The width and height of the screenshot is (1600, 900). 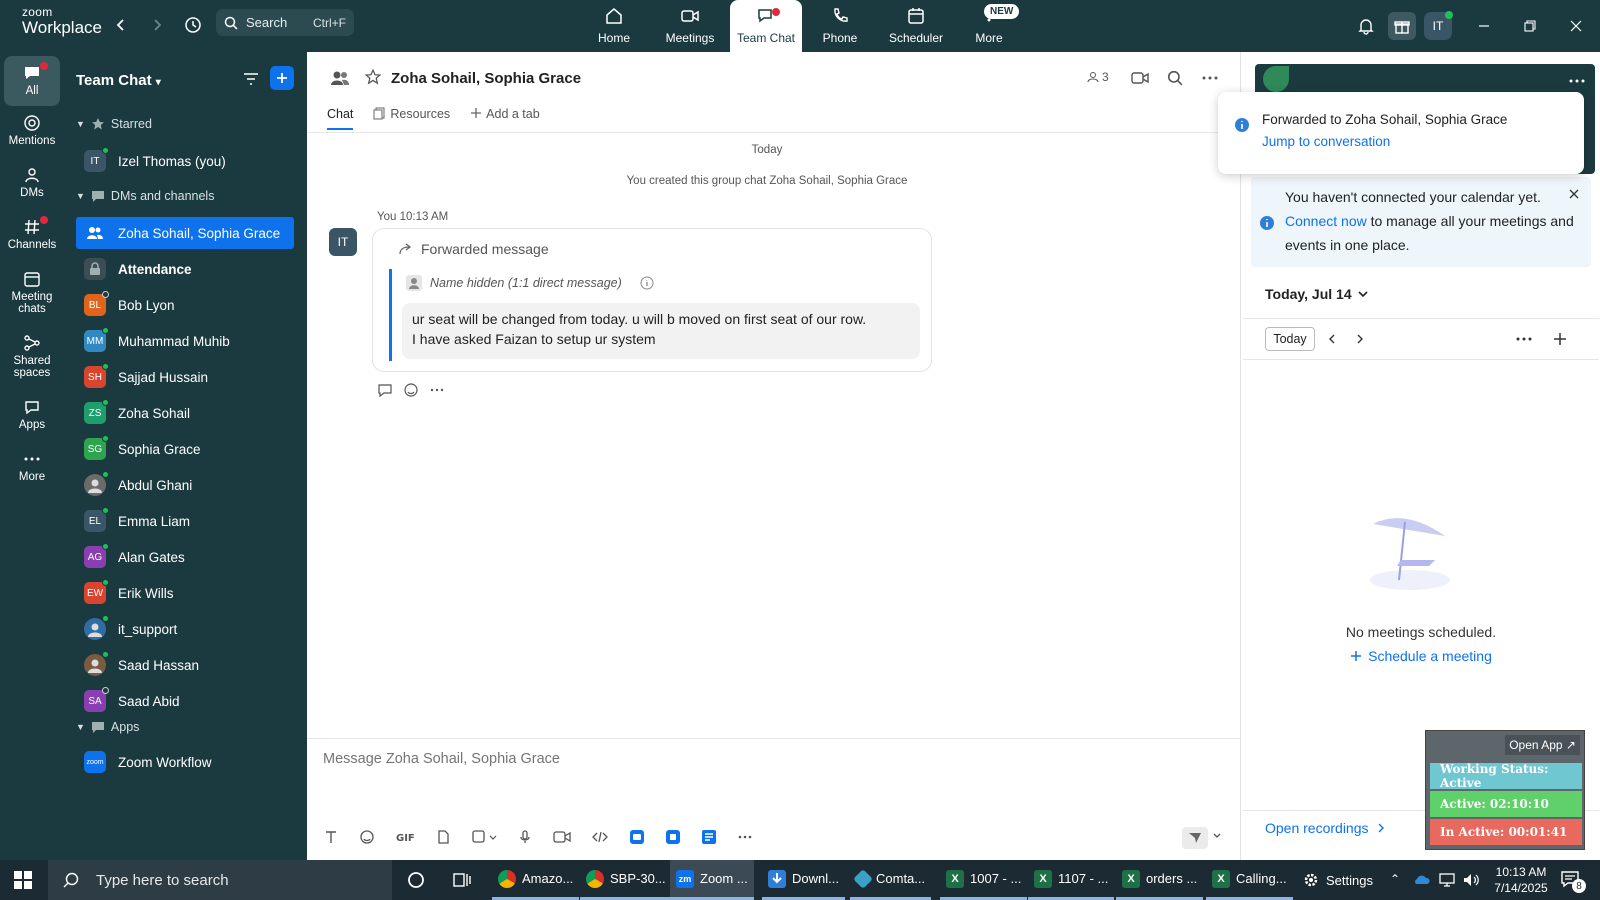 What do you see at coordinates (185, 269) in the screenshot?
I see `sidebar-item-attendance: Attendance` at bounding box center [185, 269].